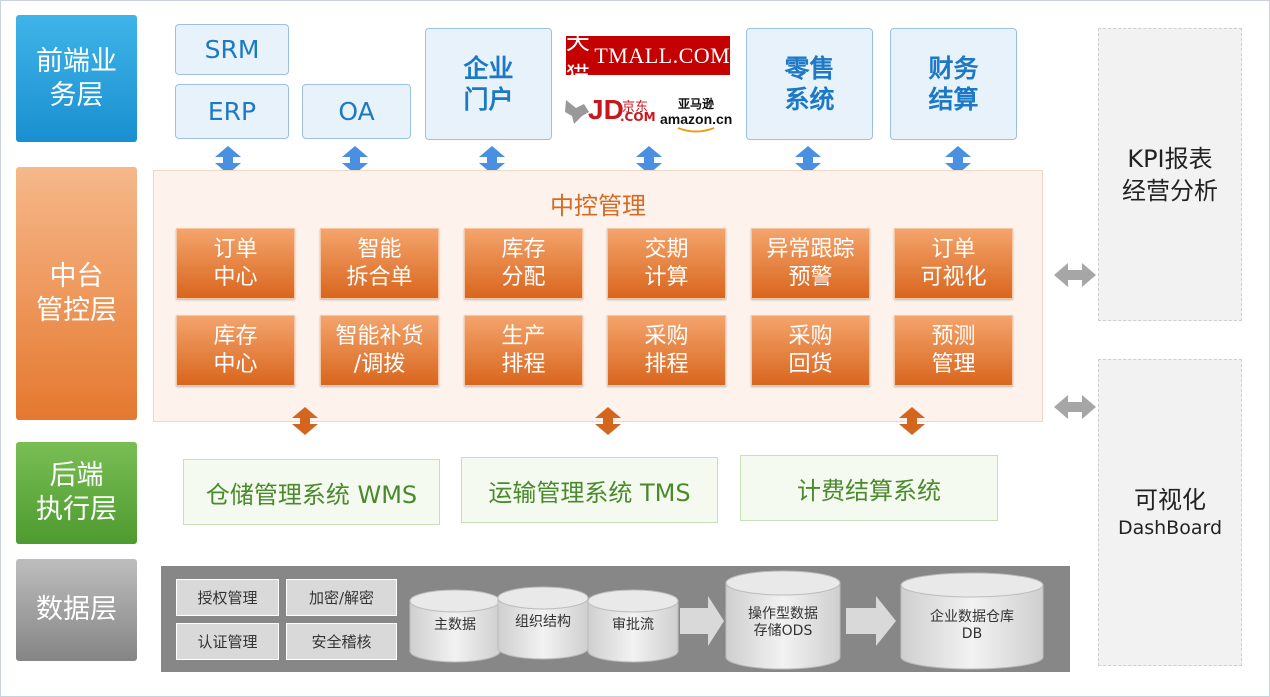 The width and height of the screenshot is (1270, 697). Describe the element at coordinates (783, 622) in the screenshot. I see `label-ods: 操作型数据 存储ODS` at that location.